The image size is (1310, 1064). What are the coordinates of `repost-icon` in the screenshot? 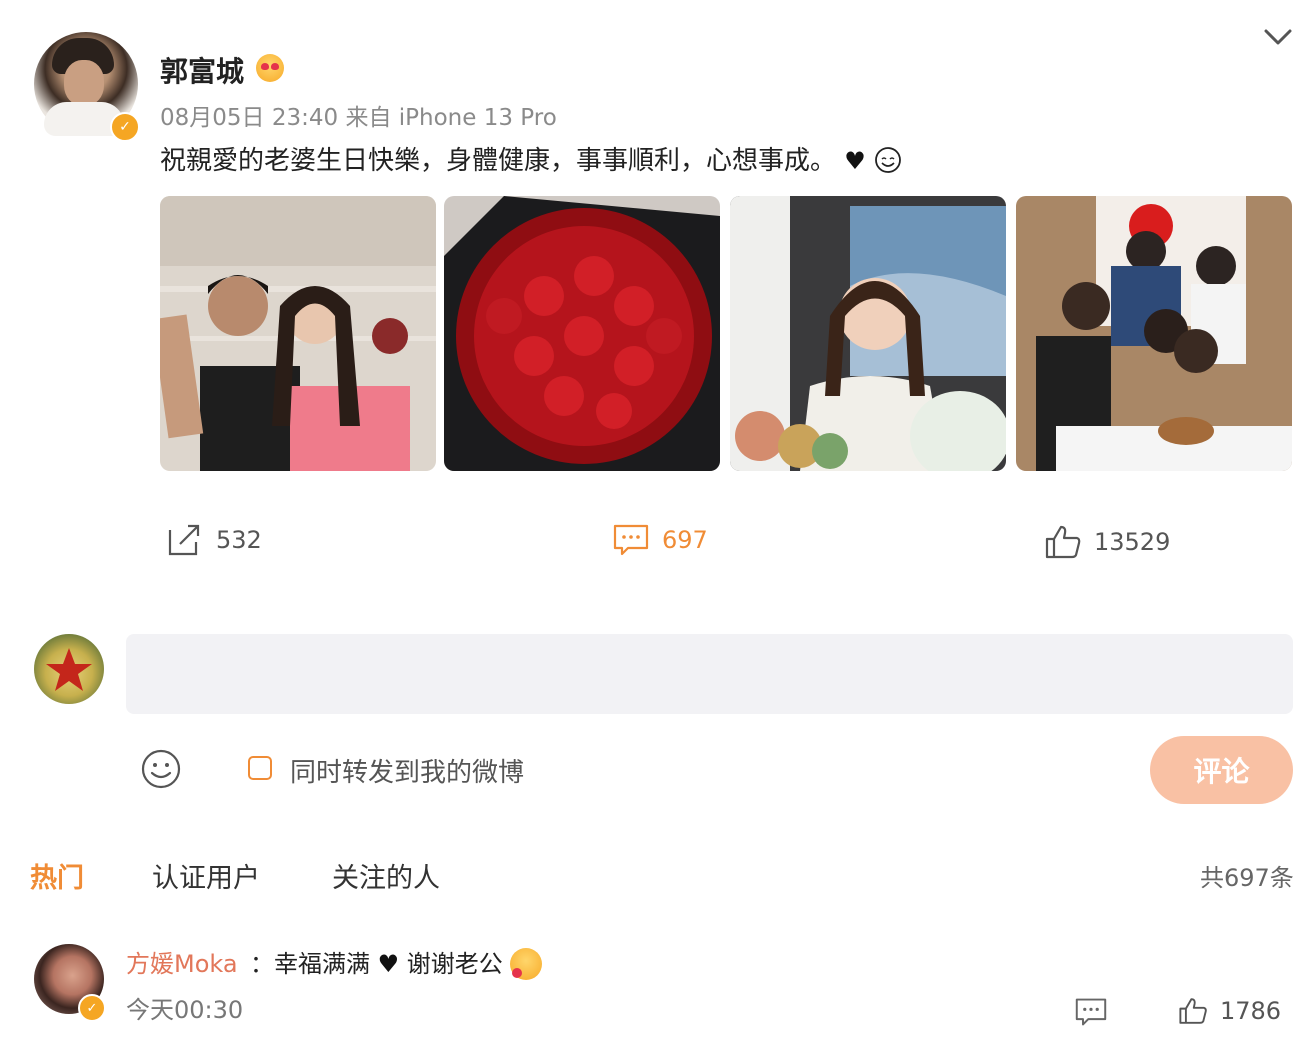 It's located at (184, 540).